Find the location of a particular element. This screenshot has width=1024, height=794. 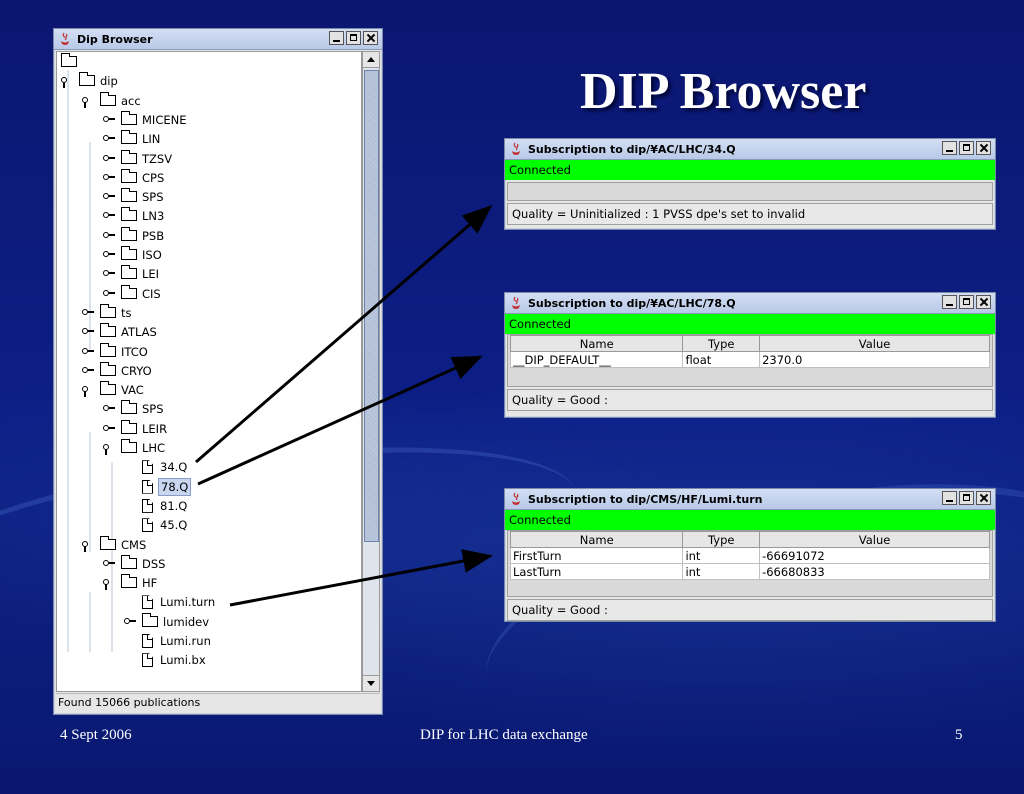

cell-name: FirstTurn is located at coordinates (596, 555).